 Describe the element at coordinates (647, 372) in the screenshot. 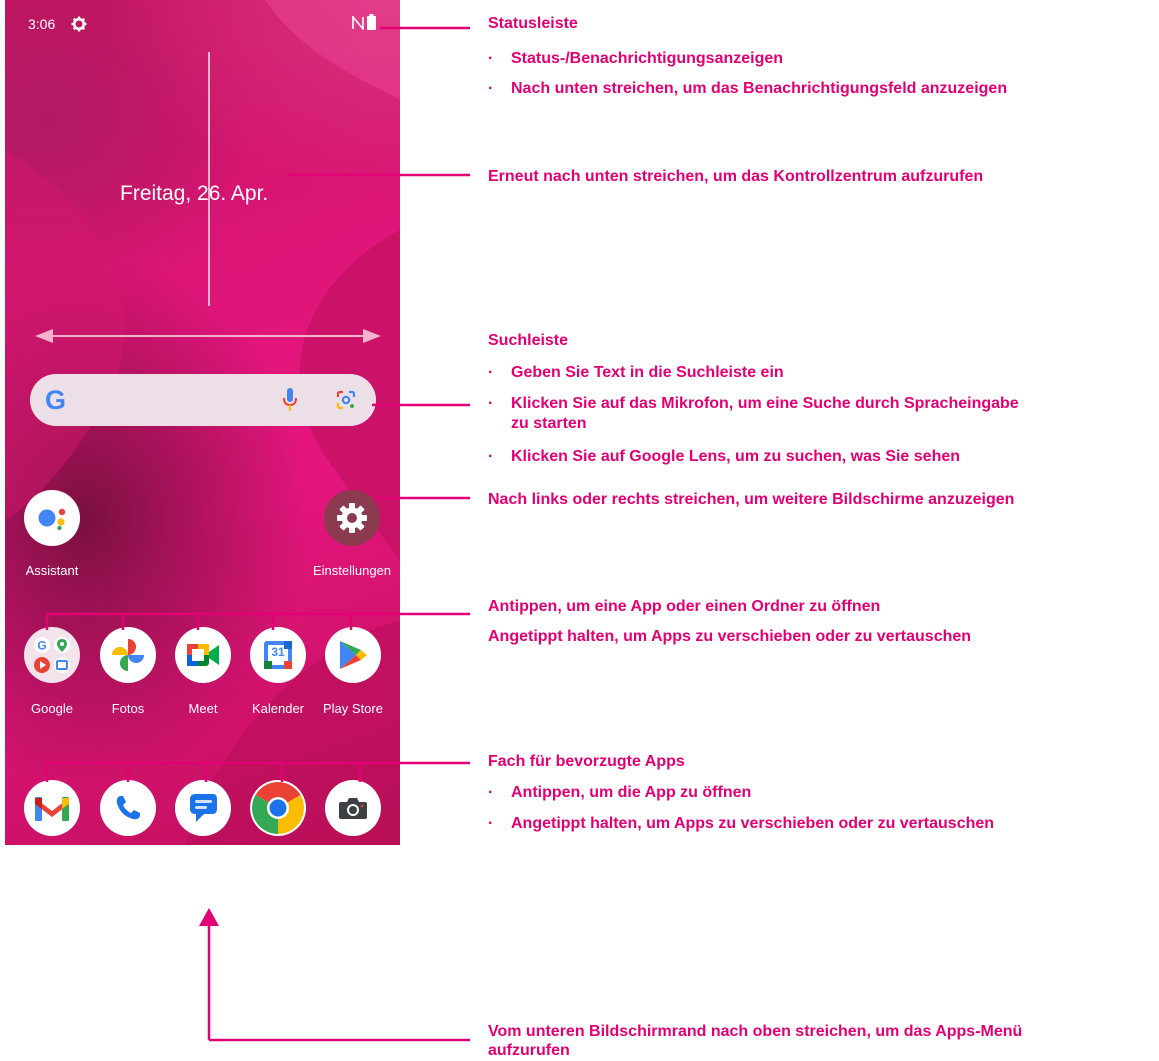

I see `annotation-search-b1: Geben Sie Text in die Suchleiste ein` at that location.